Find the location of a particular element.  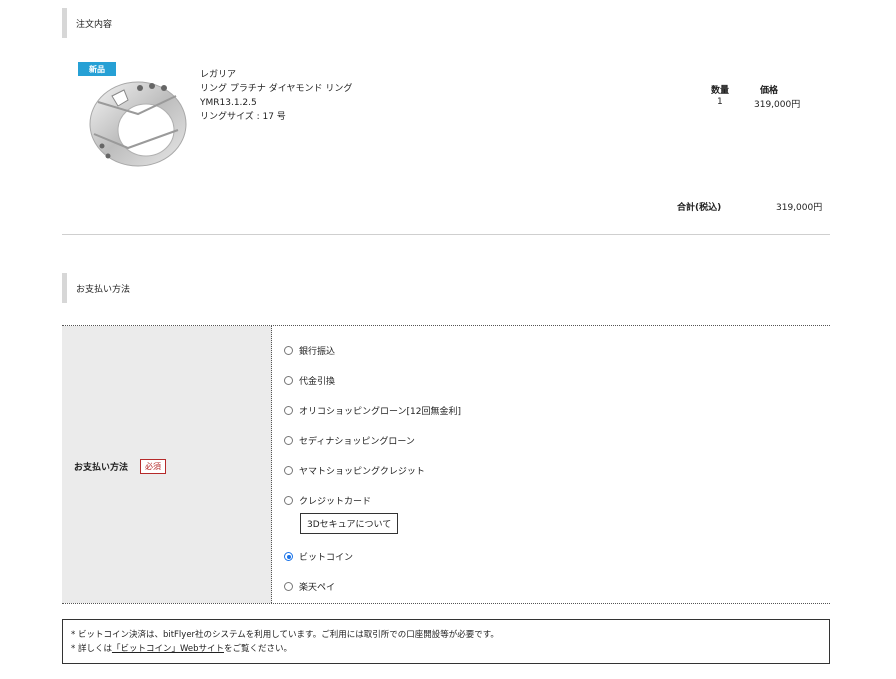

price-value: 319,000円 is located at coordinates (777, 105).